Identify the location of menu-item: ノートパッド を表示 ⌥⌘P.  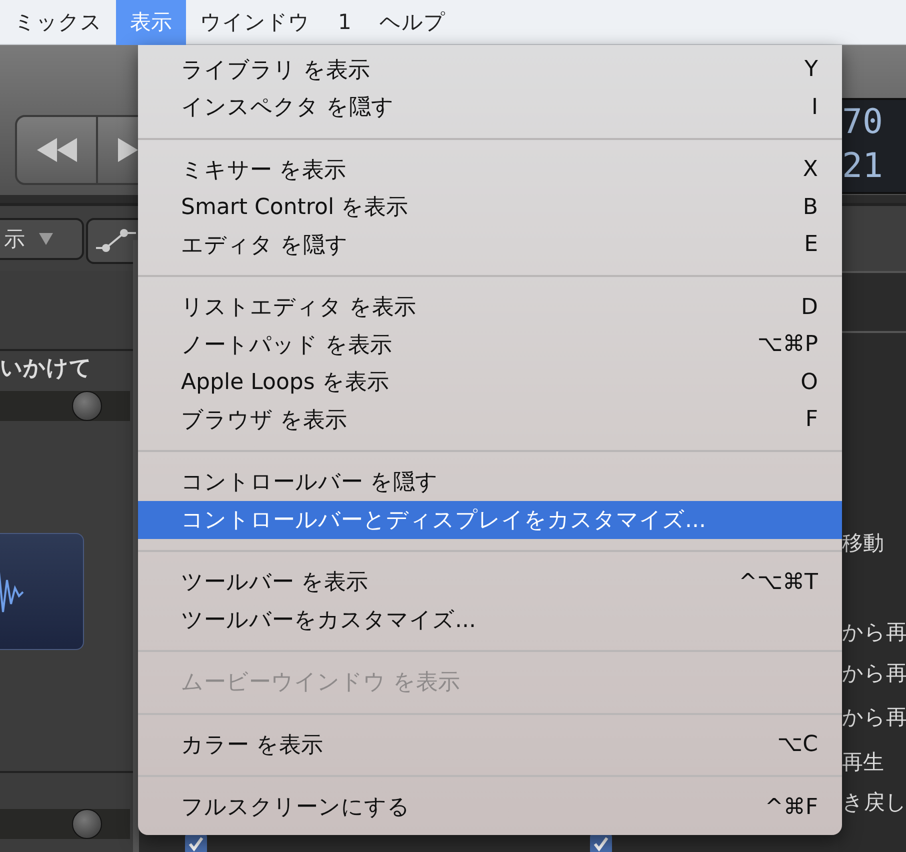
(490, 345).